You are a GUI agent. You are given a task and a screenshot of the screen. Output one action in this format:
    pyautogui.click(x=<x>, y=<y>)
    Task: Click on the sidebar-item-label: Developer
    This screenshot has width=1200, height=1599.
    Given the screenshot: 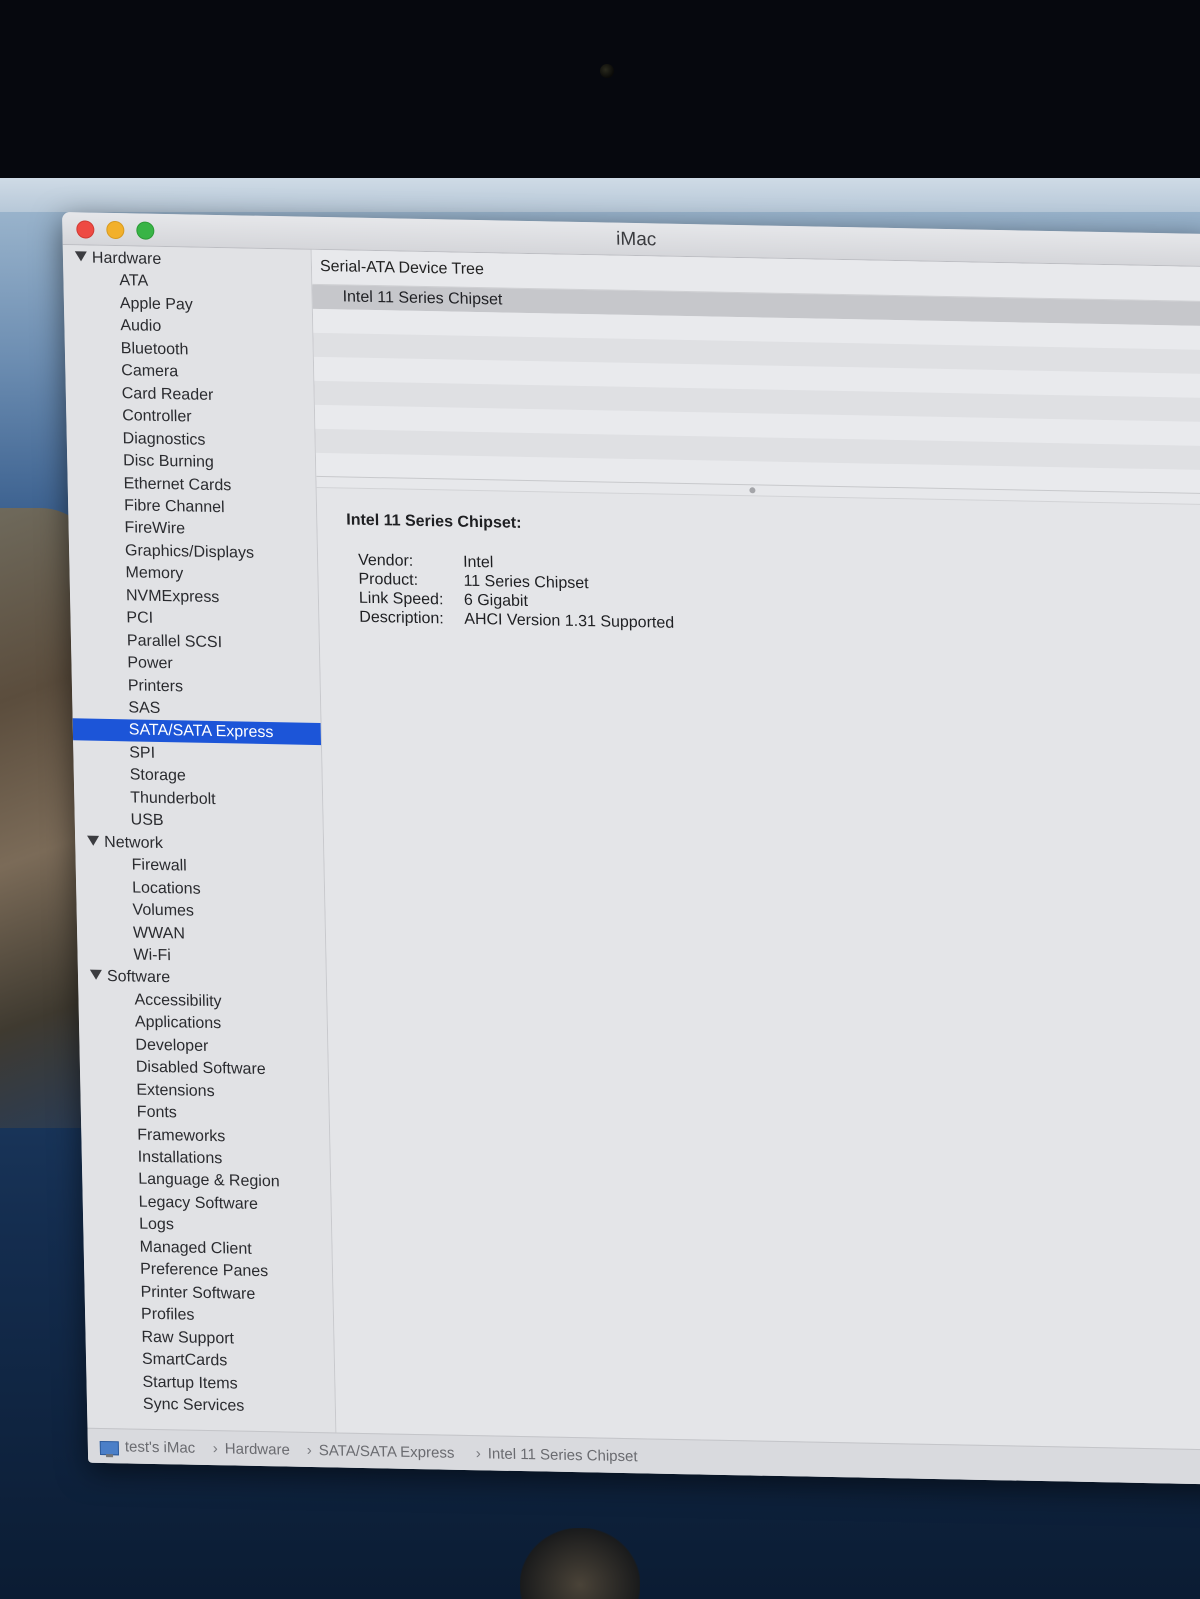 What is the action you would take?
    pyautogui.click(x=172, y=1045)
    